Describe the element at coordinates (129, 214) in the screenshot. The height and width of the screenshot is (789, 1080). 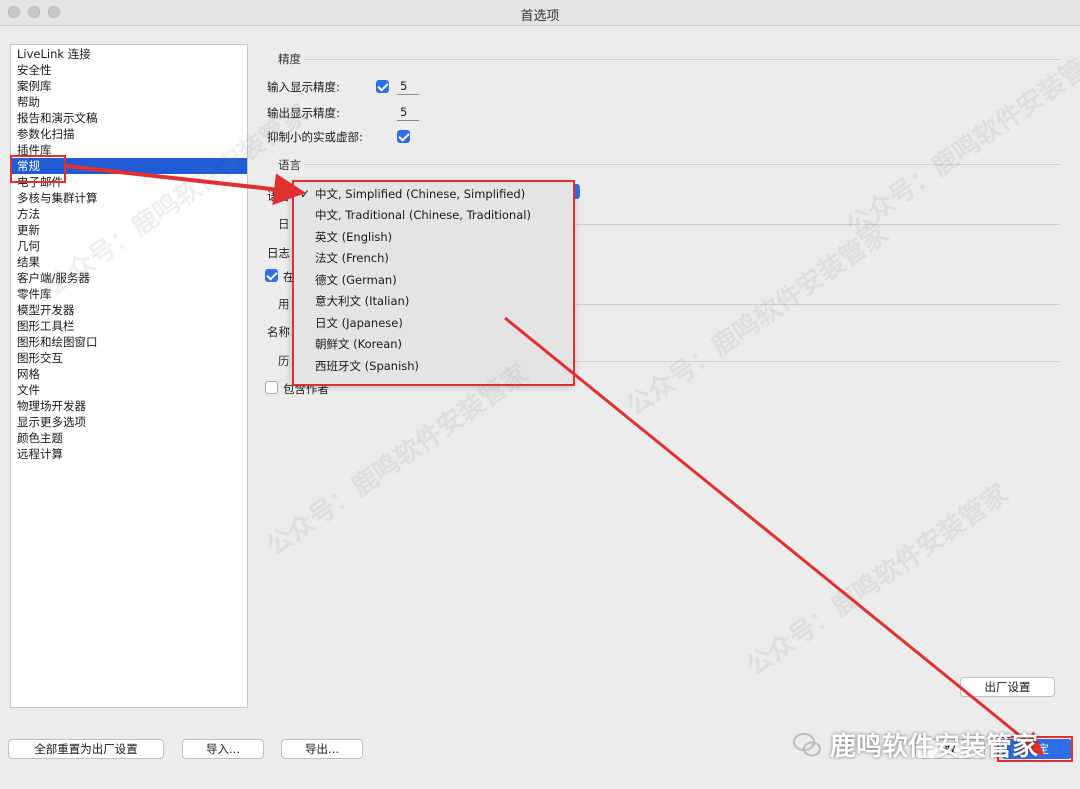
I see `sidebar-item-methods: 方法` at that location.